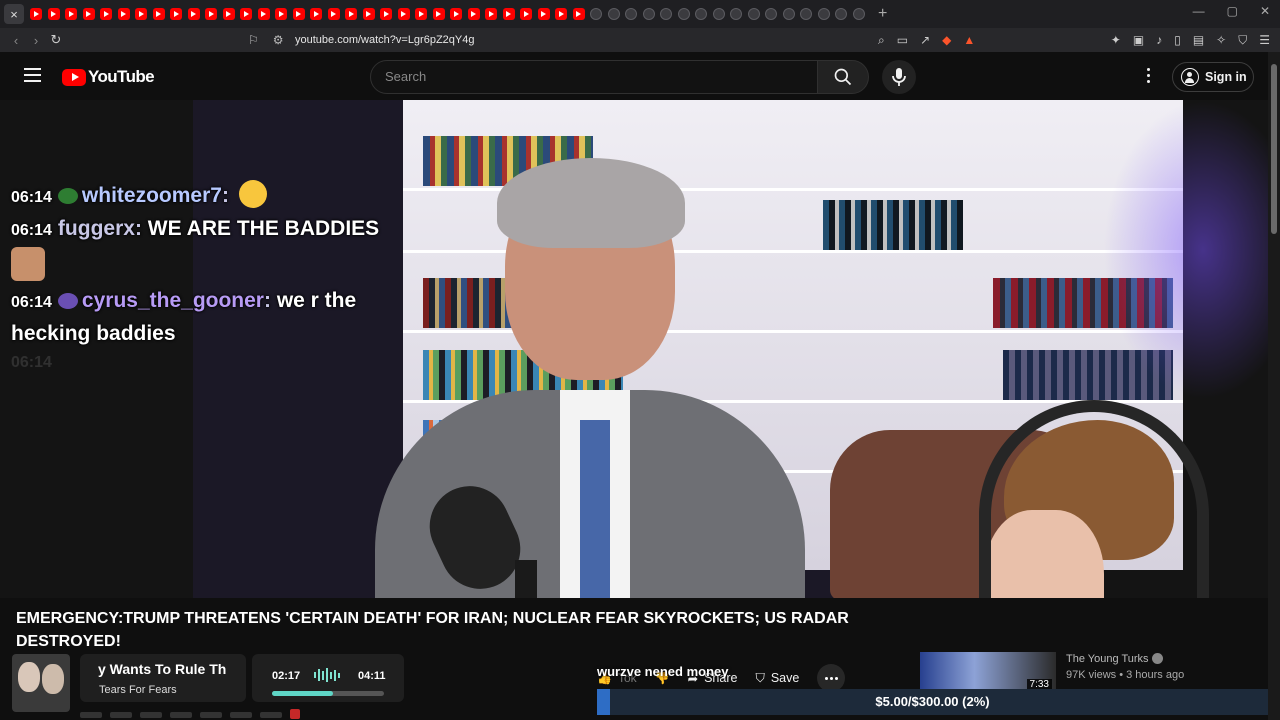  I want to click on sign-in-button: Sign in, so click(1213, 77).